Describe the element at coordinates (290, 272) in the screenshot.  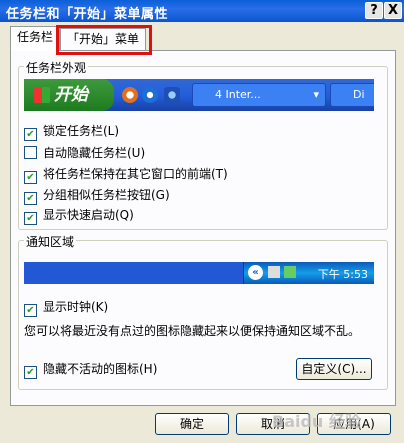
I see `tray-app-icon` at that location.